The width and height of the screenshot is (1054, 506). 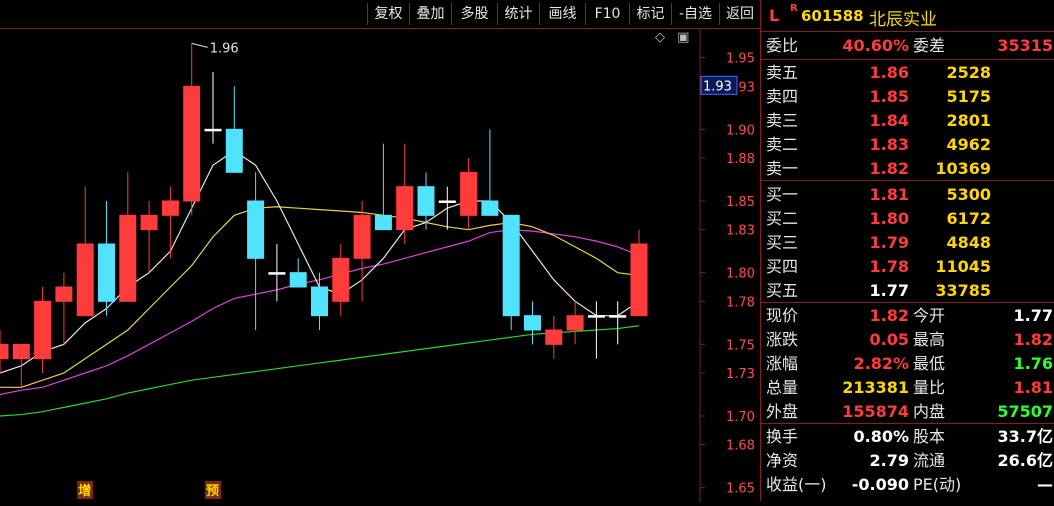 What do you see at coordinates (968, 144) in the screenshot?
I see `sell-volume: 4962` at bounding box center [968, 144].